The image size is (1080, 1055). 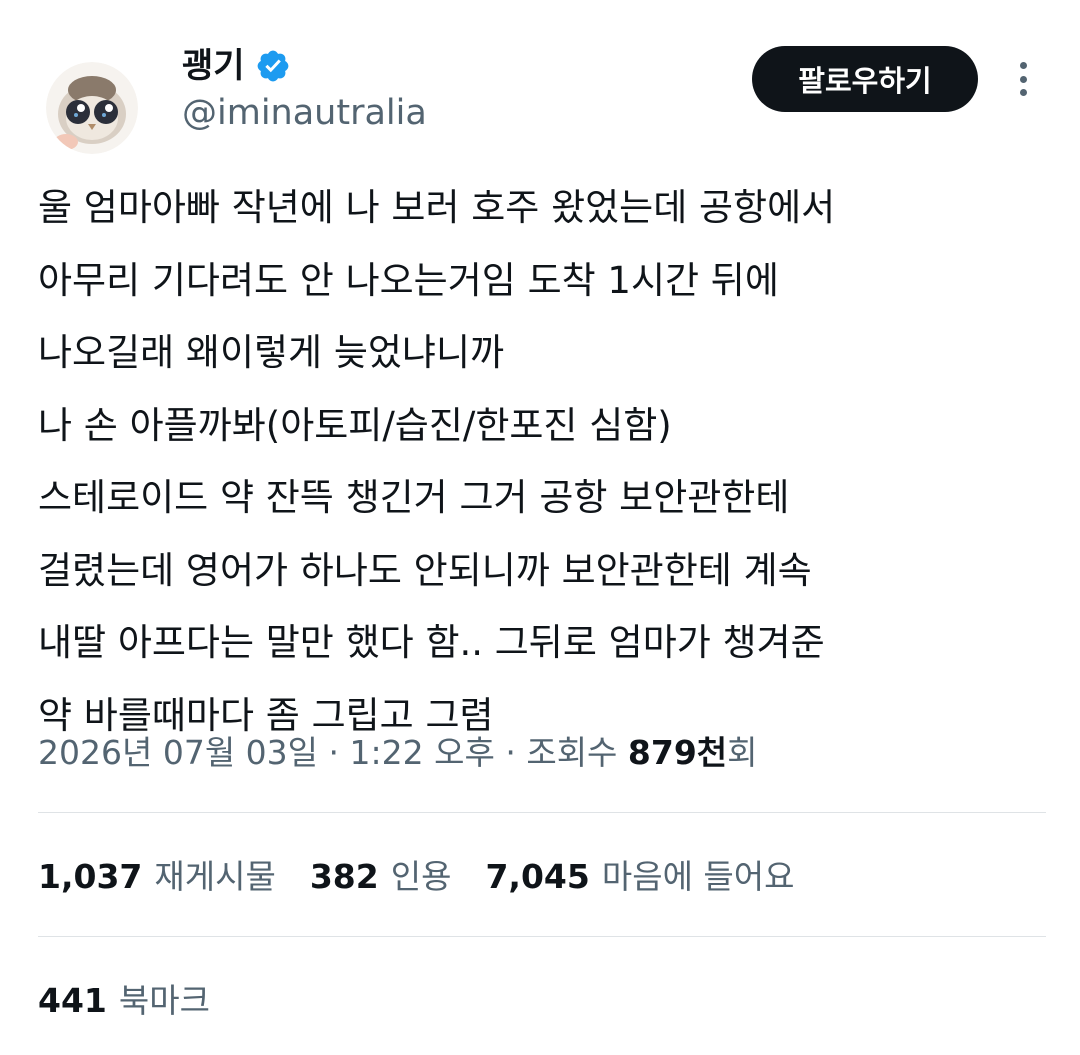 What do you see at coordinates (414, 497) in the screenshot?
I see `tweet-line: 스테로이드 약 잔뜩 챙긴거 그거 공항 보안관한테` at bounding box center [414, 497].